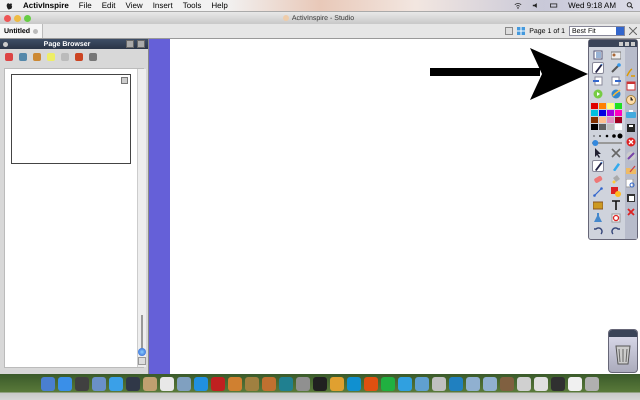 This screenshot has width=640, height=400. Describe the element at coordinates (35, 31) in the screenshot. I see `tab-close-icon` at that location.